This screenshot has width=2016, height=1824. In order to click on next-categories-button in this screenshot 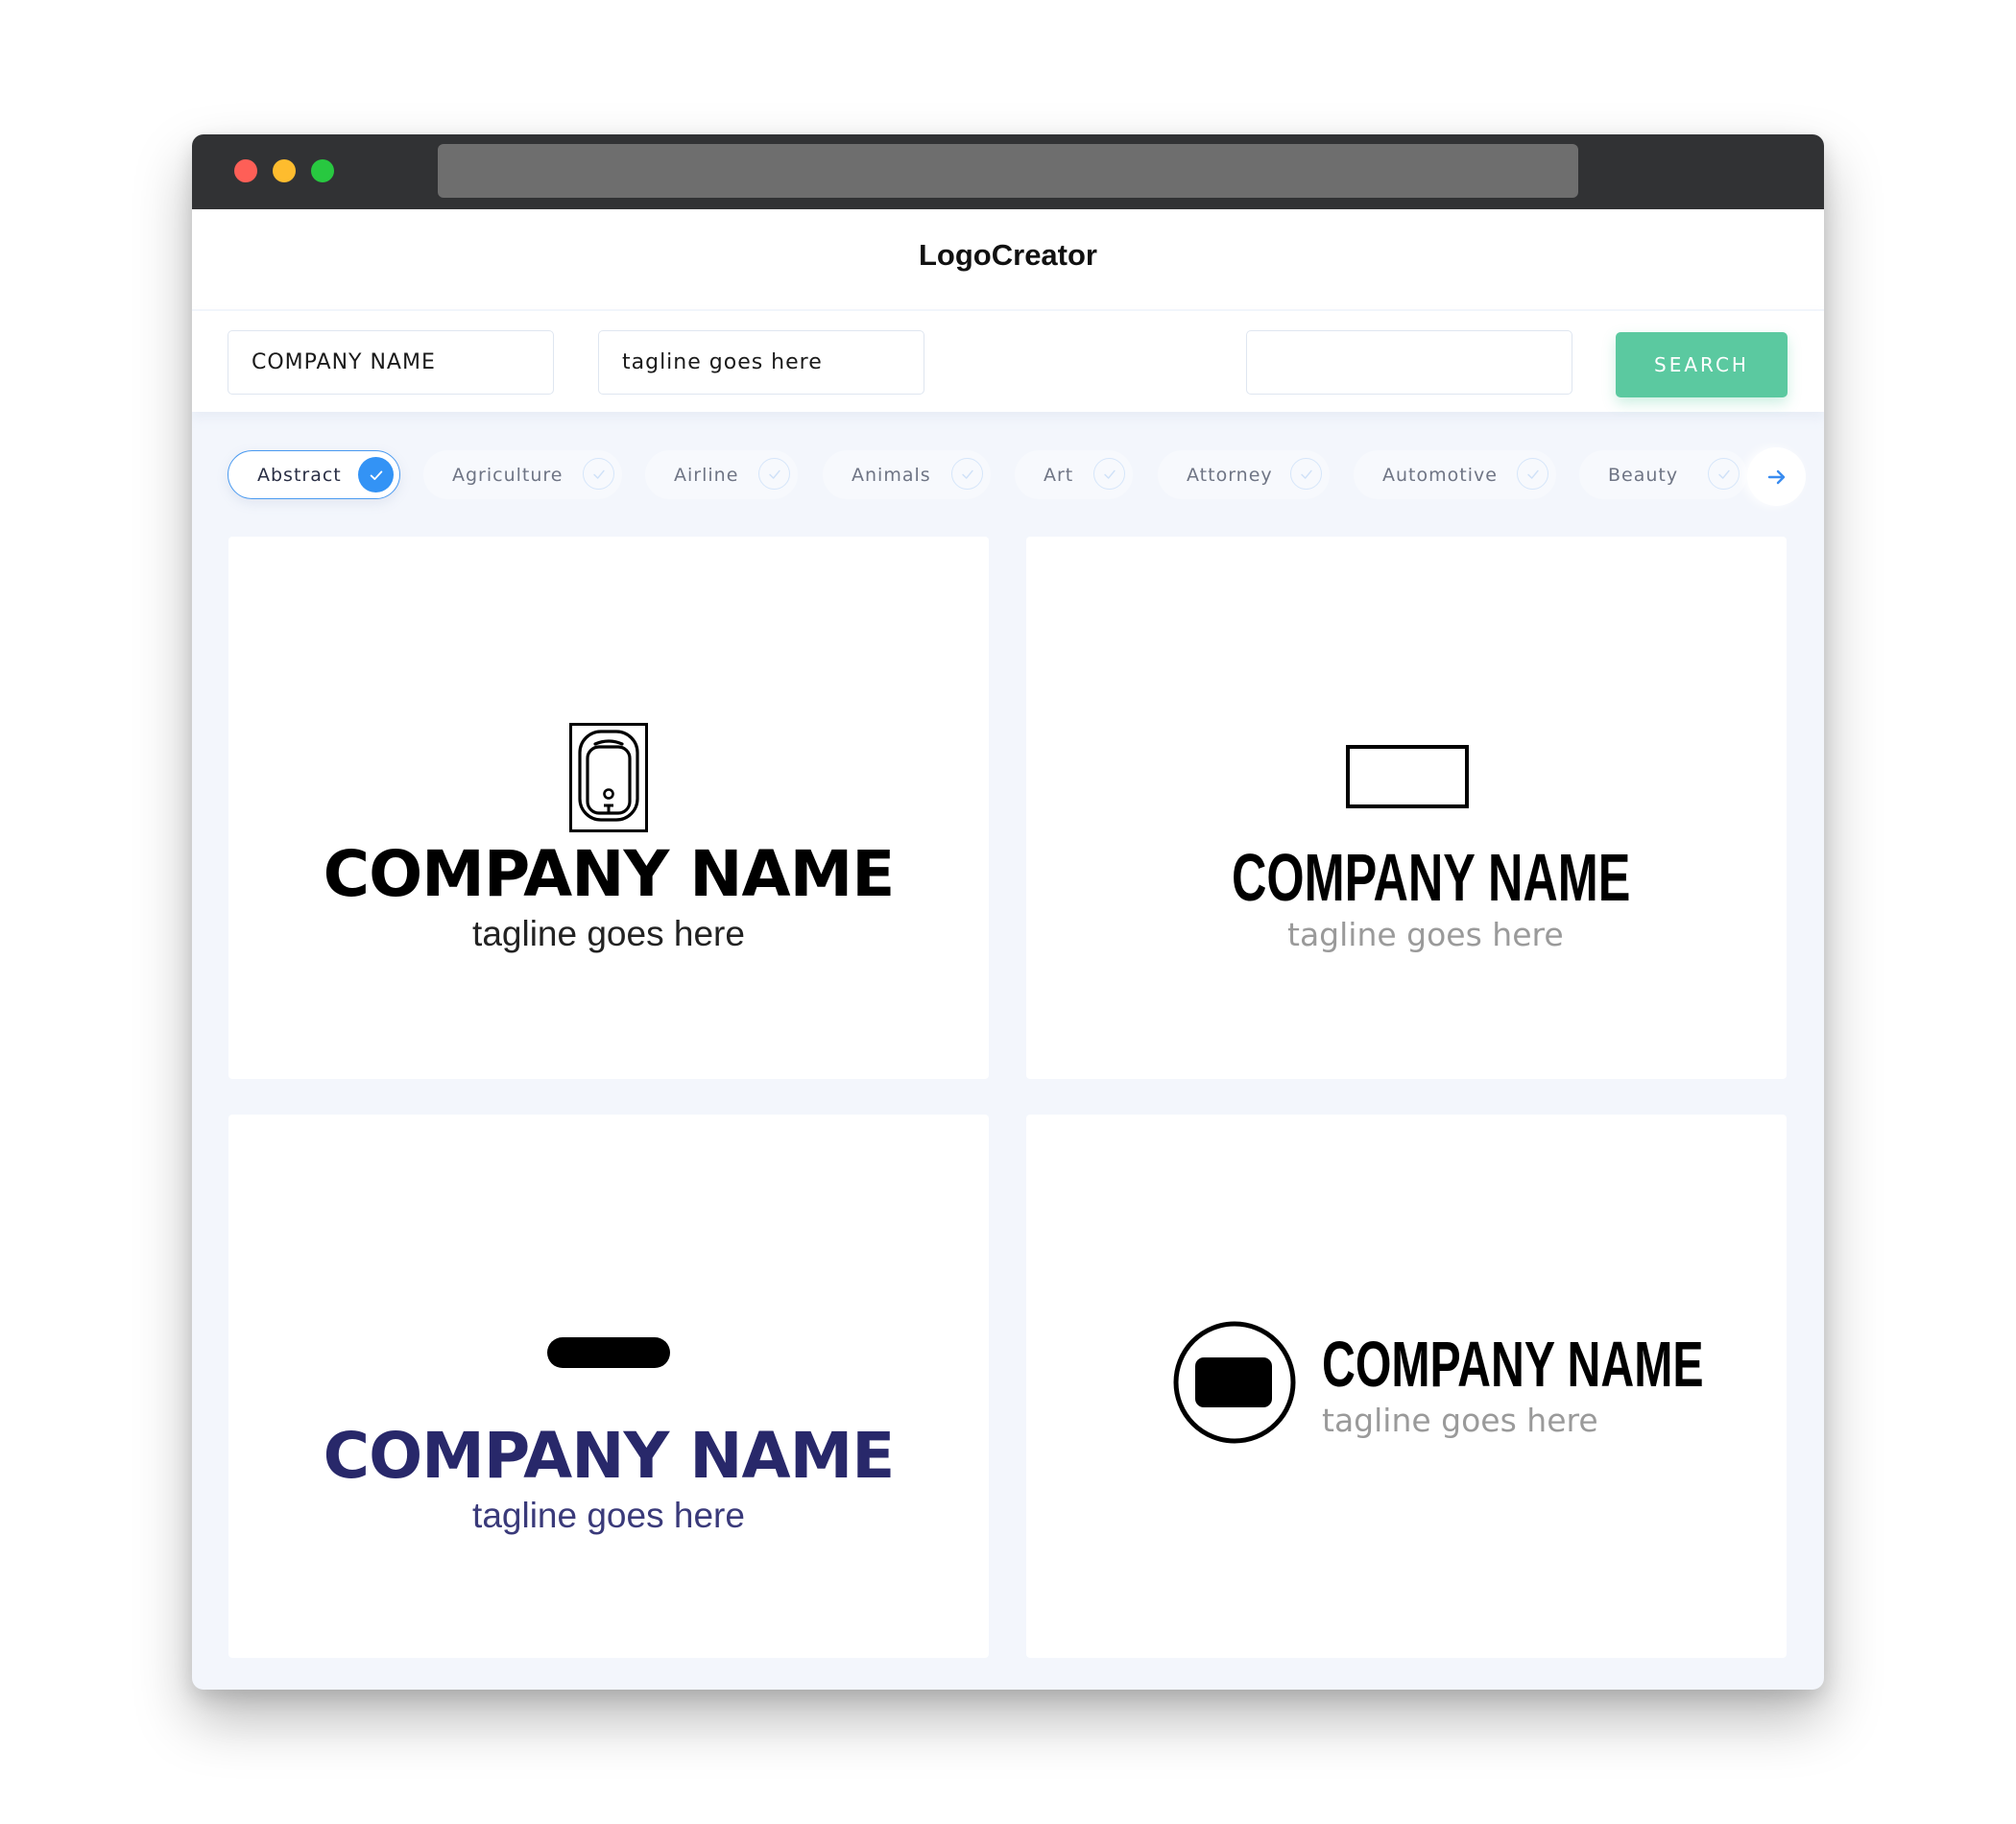, I will do `click(1776, 476)`.